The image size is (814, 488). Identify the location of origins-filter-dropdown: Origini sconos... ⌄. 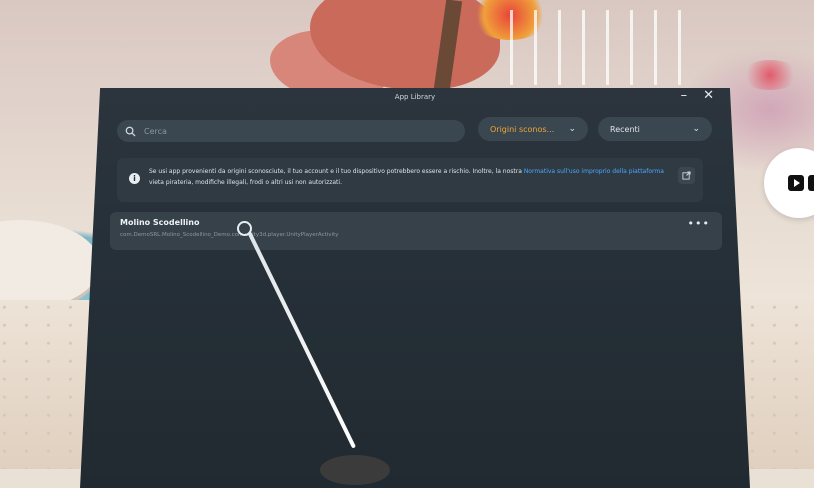
(533, 129).